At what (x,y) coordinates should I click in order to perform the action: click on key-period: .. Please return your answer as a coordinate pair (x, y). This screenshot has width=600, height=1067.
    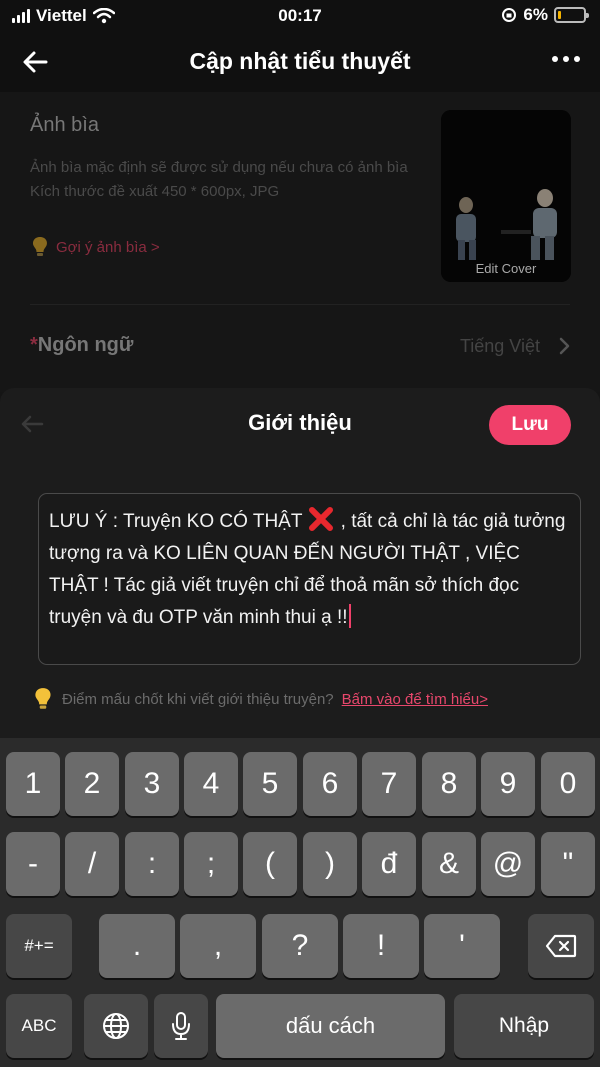
    Looking at the image, I should click on (137, 946).